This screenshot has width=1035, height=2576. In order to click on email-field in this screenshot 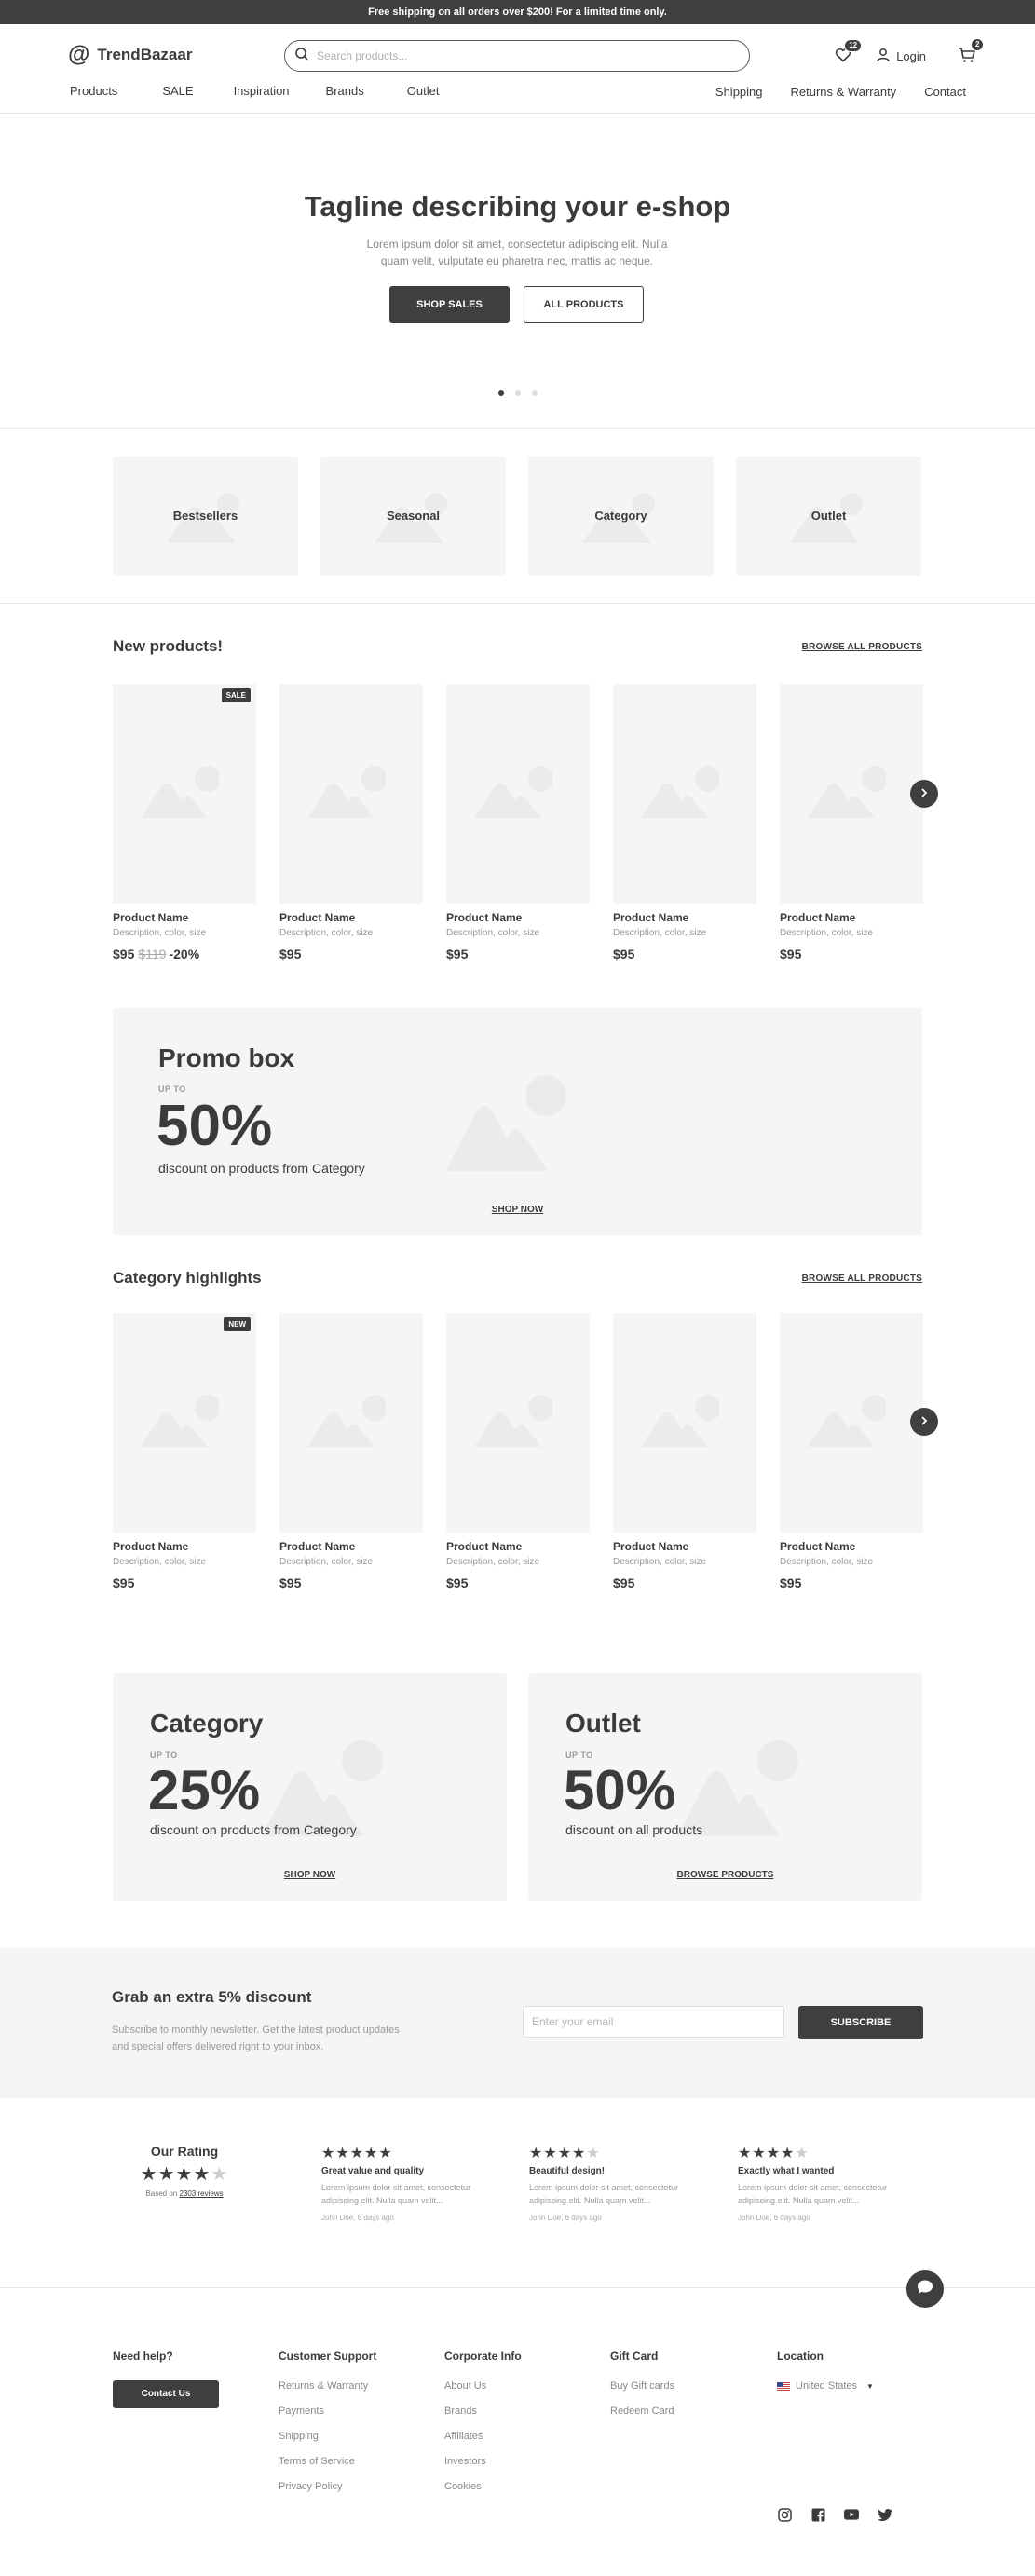, I will do `click(653, 2022)`.